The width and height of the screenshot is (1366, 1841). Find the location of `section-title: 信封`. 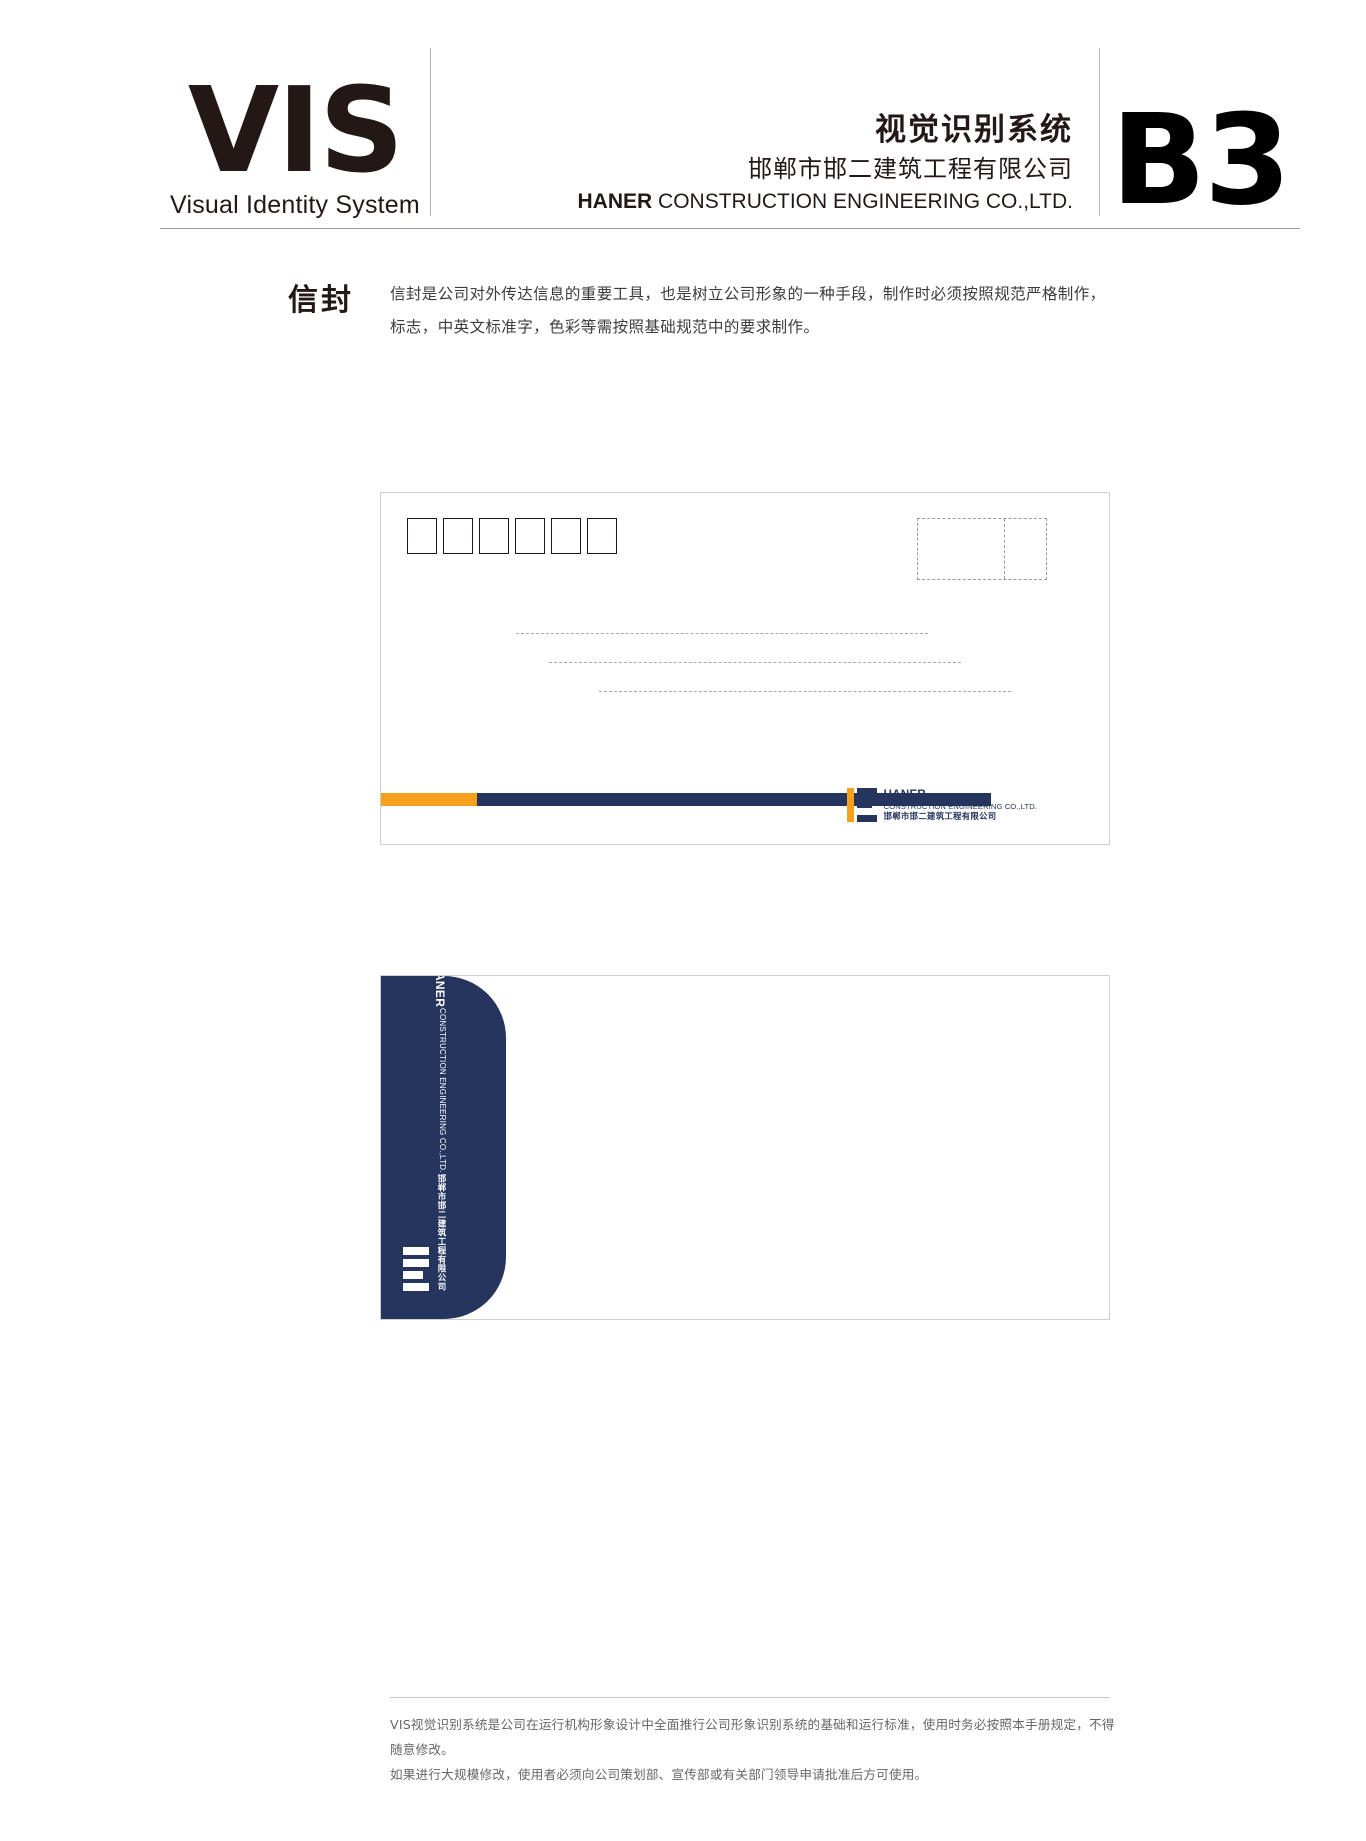

section-title: 信封 is located at coordinates (321, 300).